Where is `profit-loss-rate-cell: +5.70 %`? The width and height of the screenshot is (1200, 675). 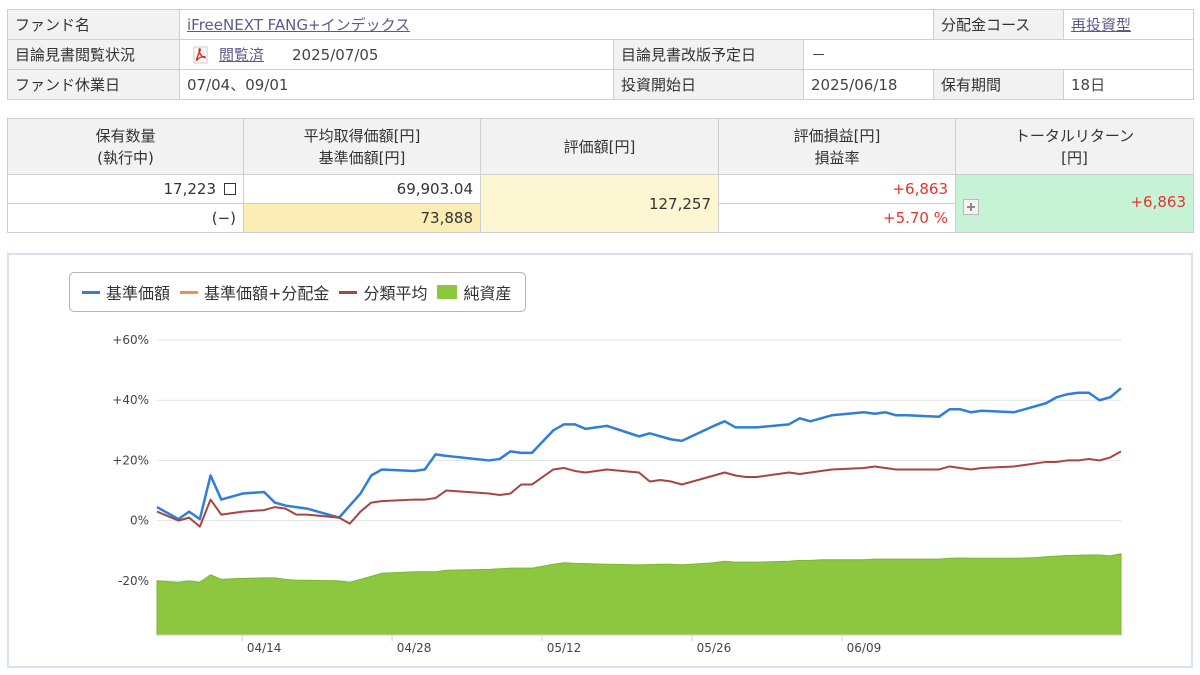
profit-loss-rate-cell: +5.70 % is located at coordinates (837, 218).